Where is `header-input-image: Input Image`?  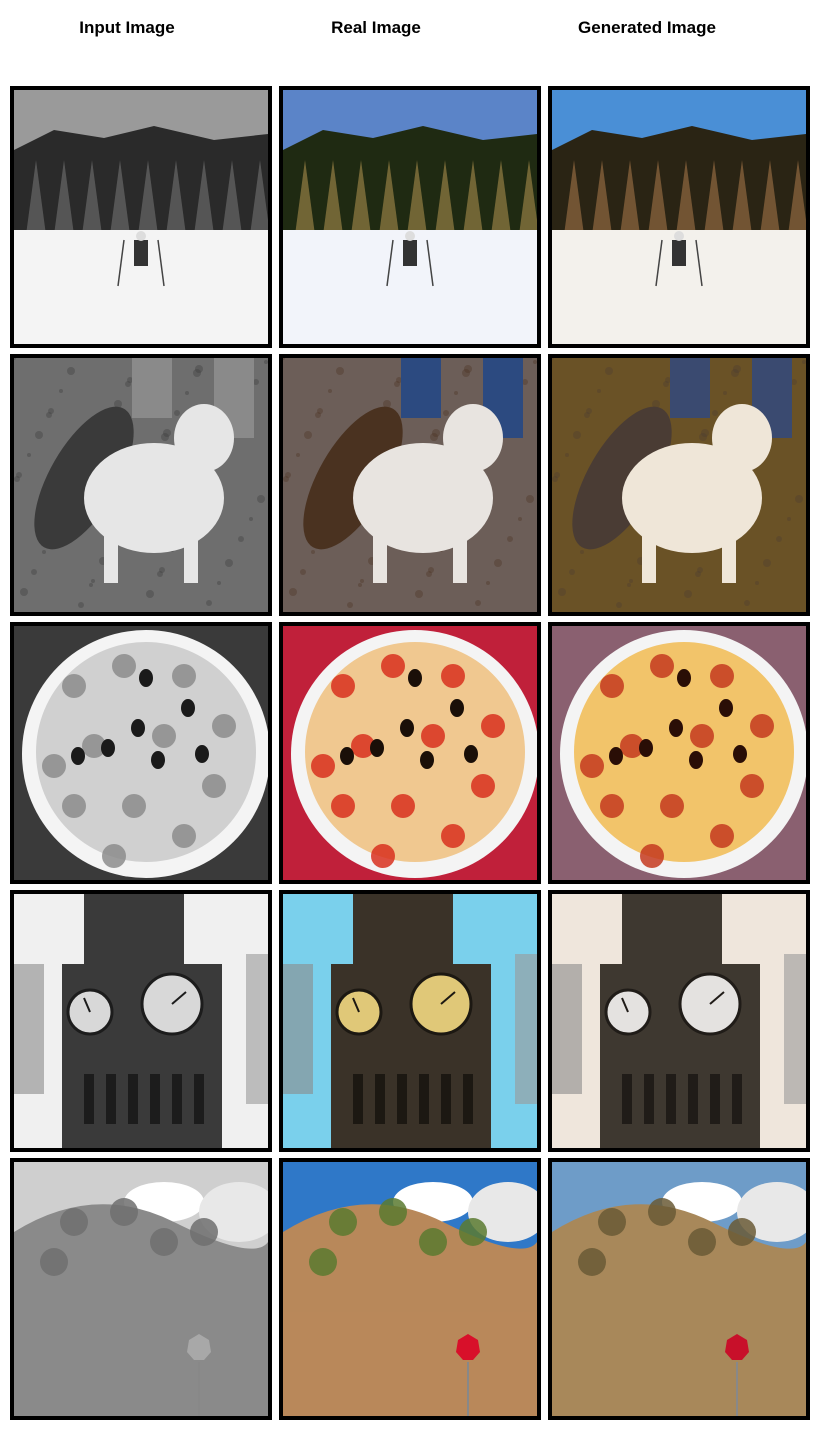 header-input-image: Input Image is located at coordinates (127, 27).